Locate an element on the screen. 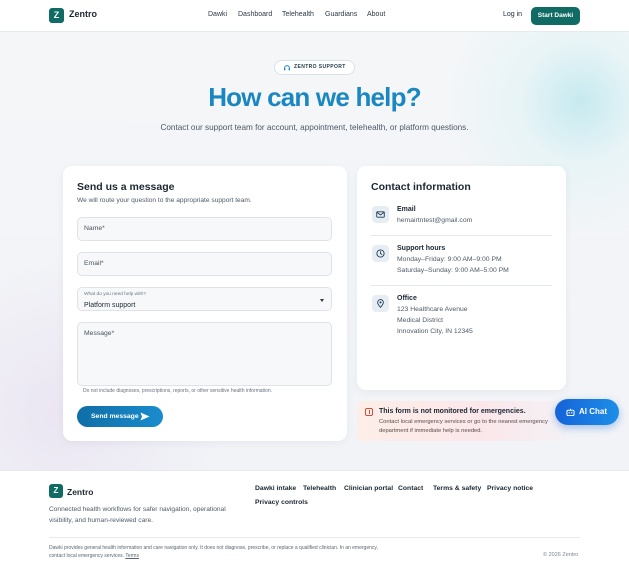 This screenshot has width=629, height=573. footer-logo-mark: Z is located at coordinates (56, 491).